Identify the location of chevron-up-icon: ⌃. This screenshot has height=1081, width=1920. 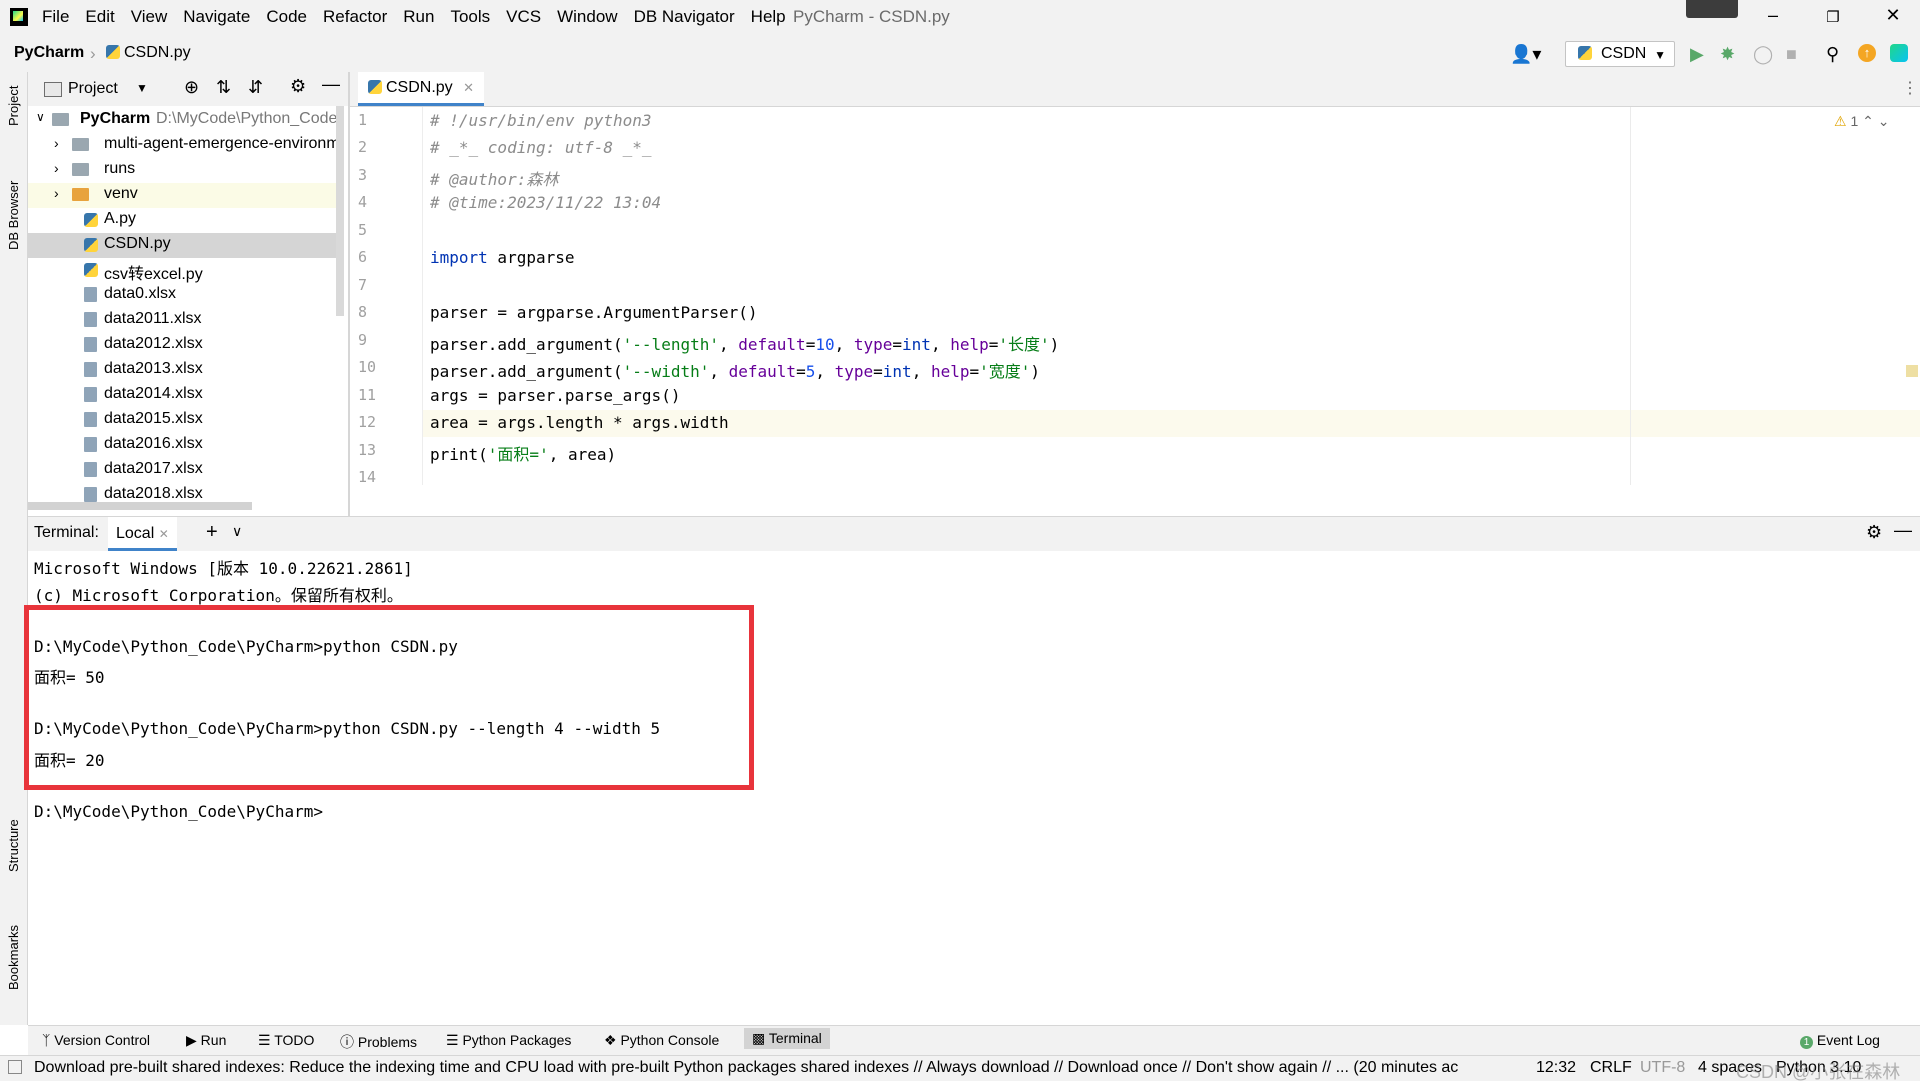
(1868, 121).